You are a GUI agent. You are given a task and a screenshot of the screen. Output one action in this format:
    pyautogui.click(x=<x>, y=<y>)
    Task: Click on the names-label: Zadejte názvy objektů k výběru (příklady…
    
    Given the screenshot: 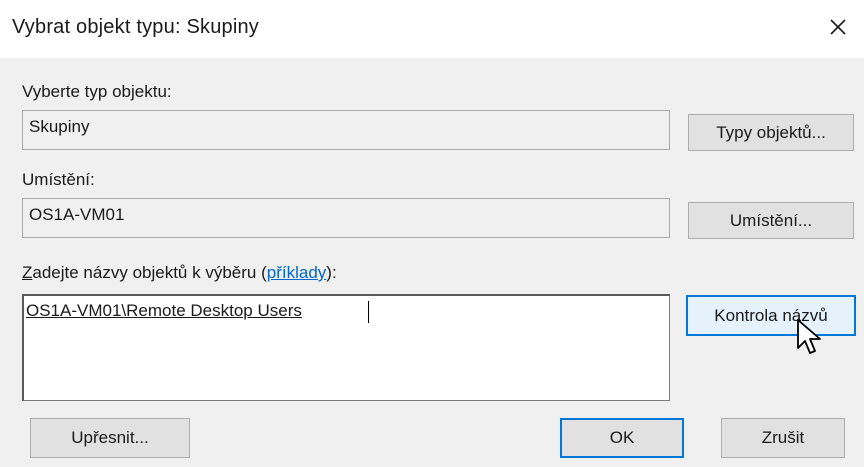 What is the action you would take?
    pyautogui.click(x=179, y=273)
    